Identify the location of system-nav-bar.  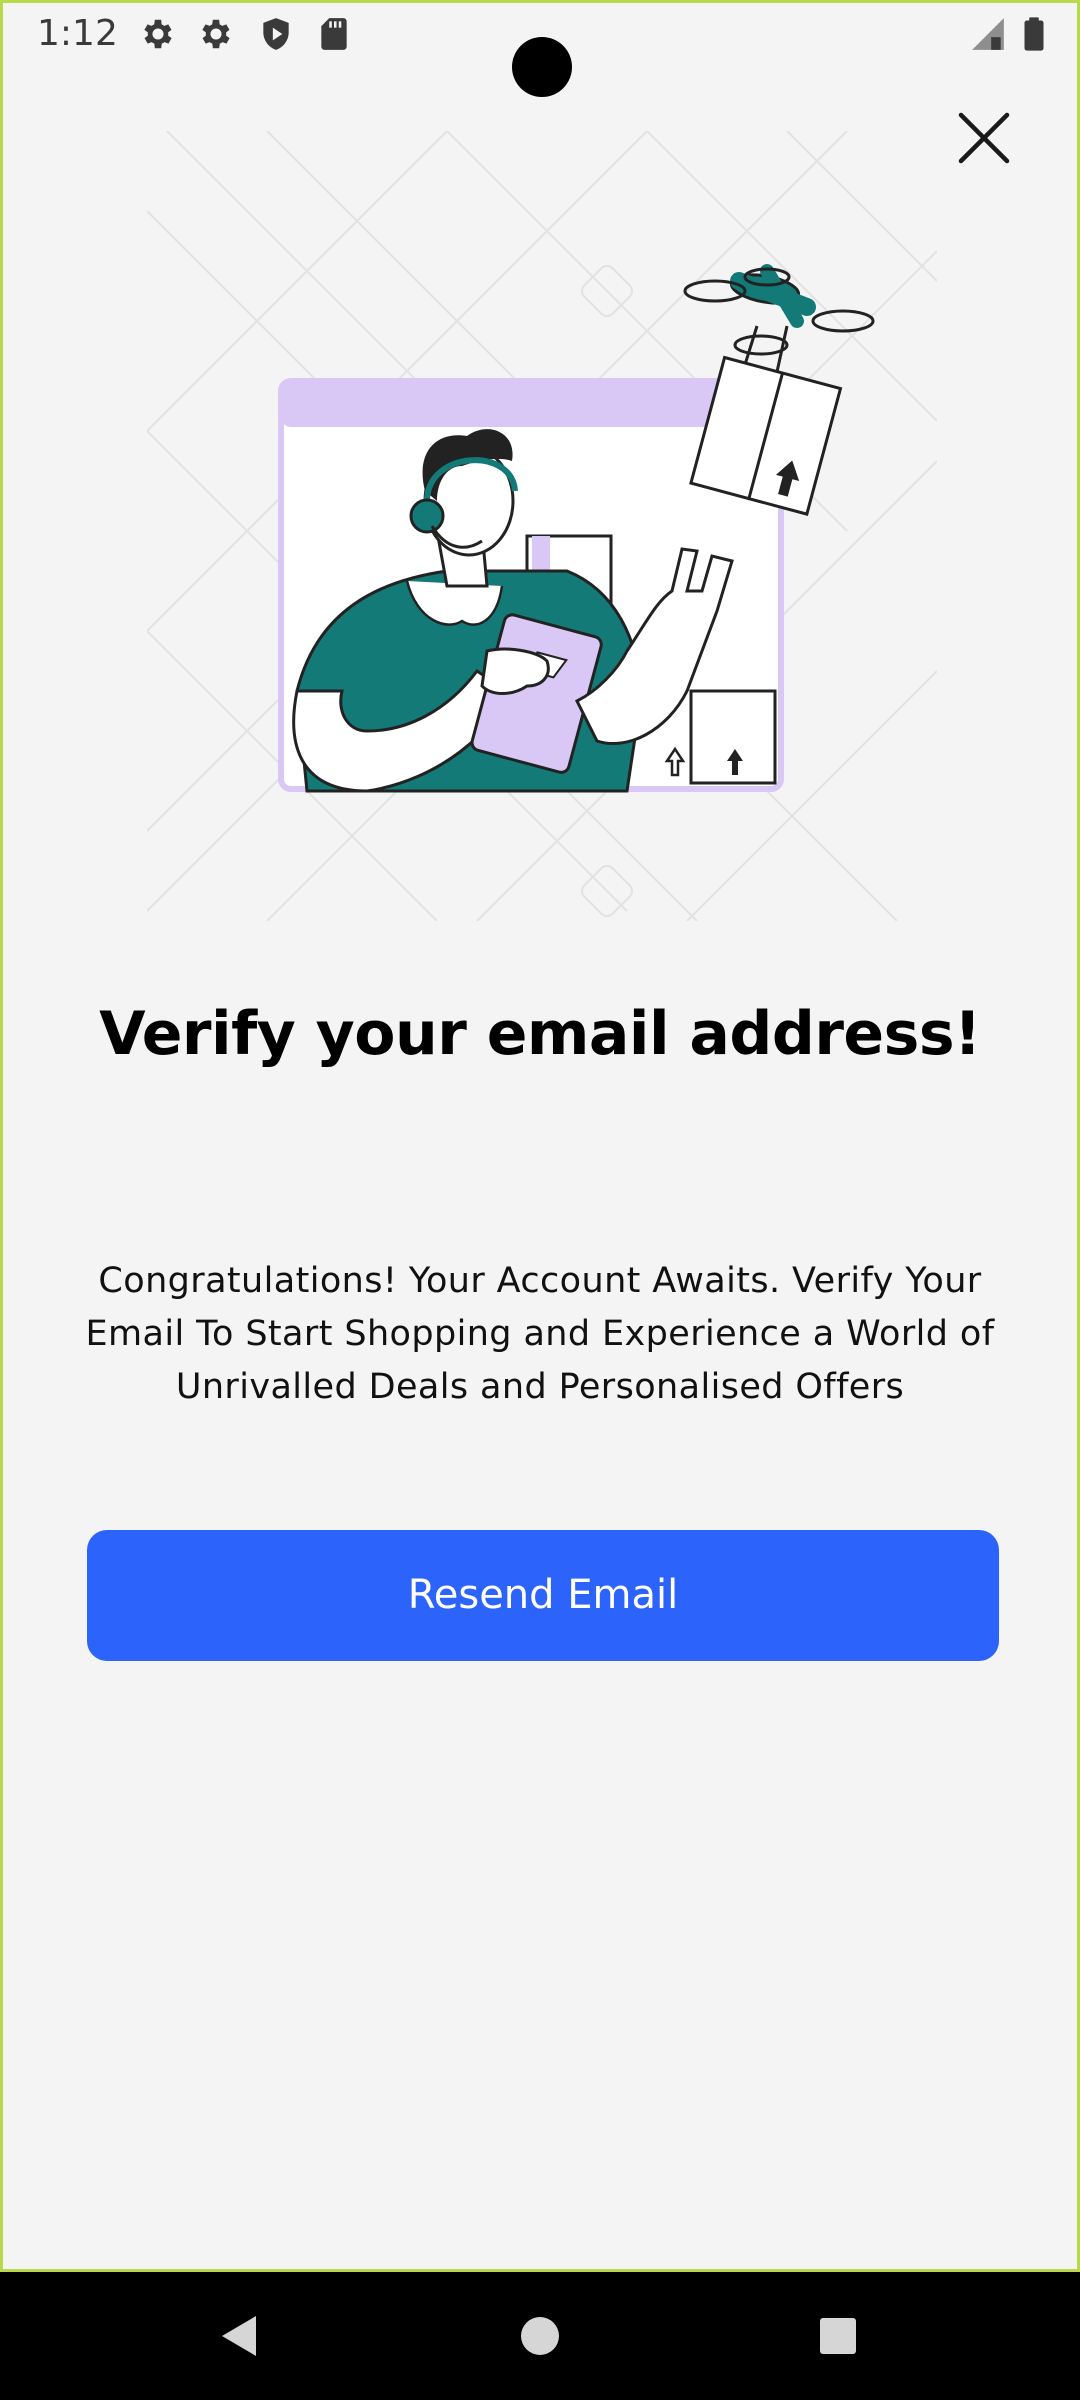
(540, 2336).